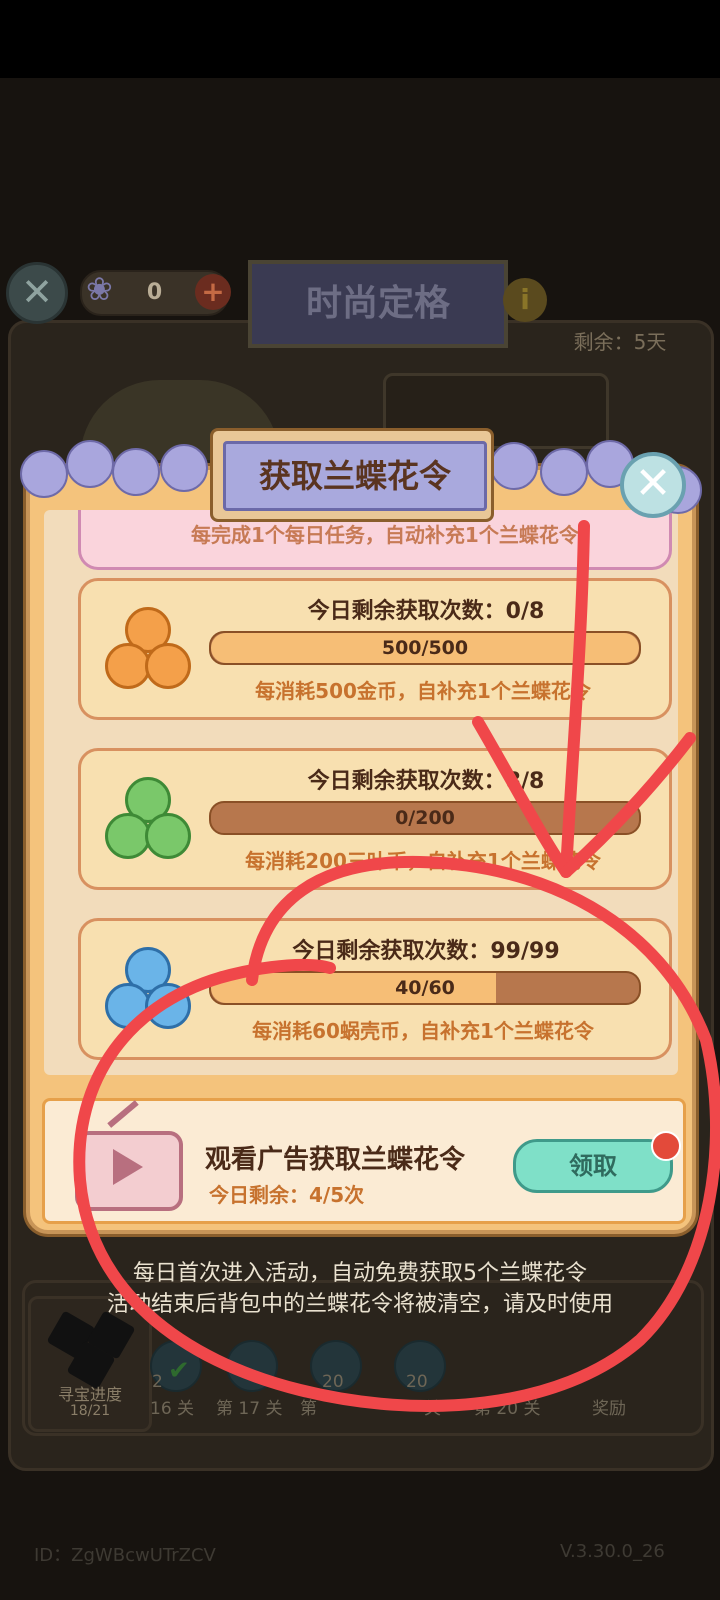 Image resolution: width=720 pixels, height=1600 pixels. Describe the element at coordinates (525, 300) in the screenshot. I see `info-icon: i` at that location.